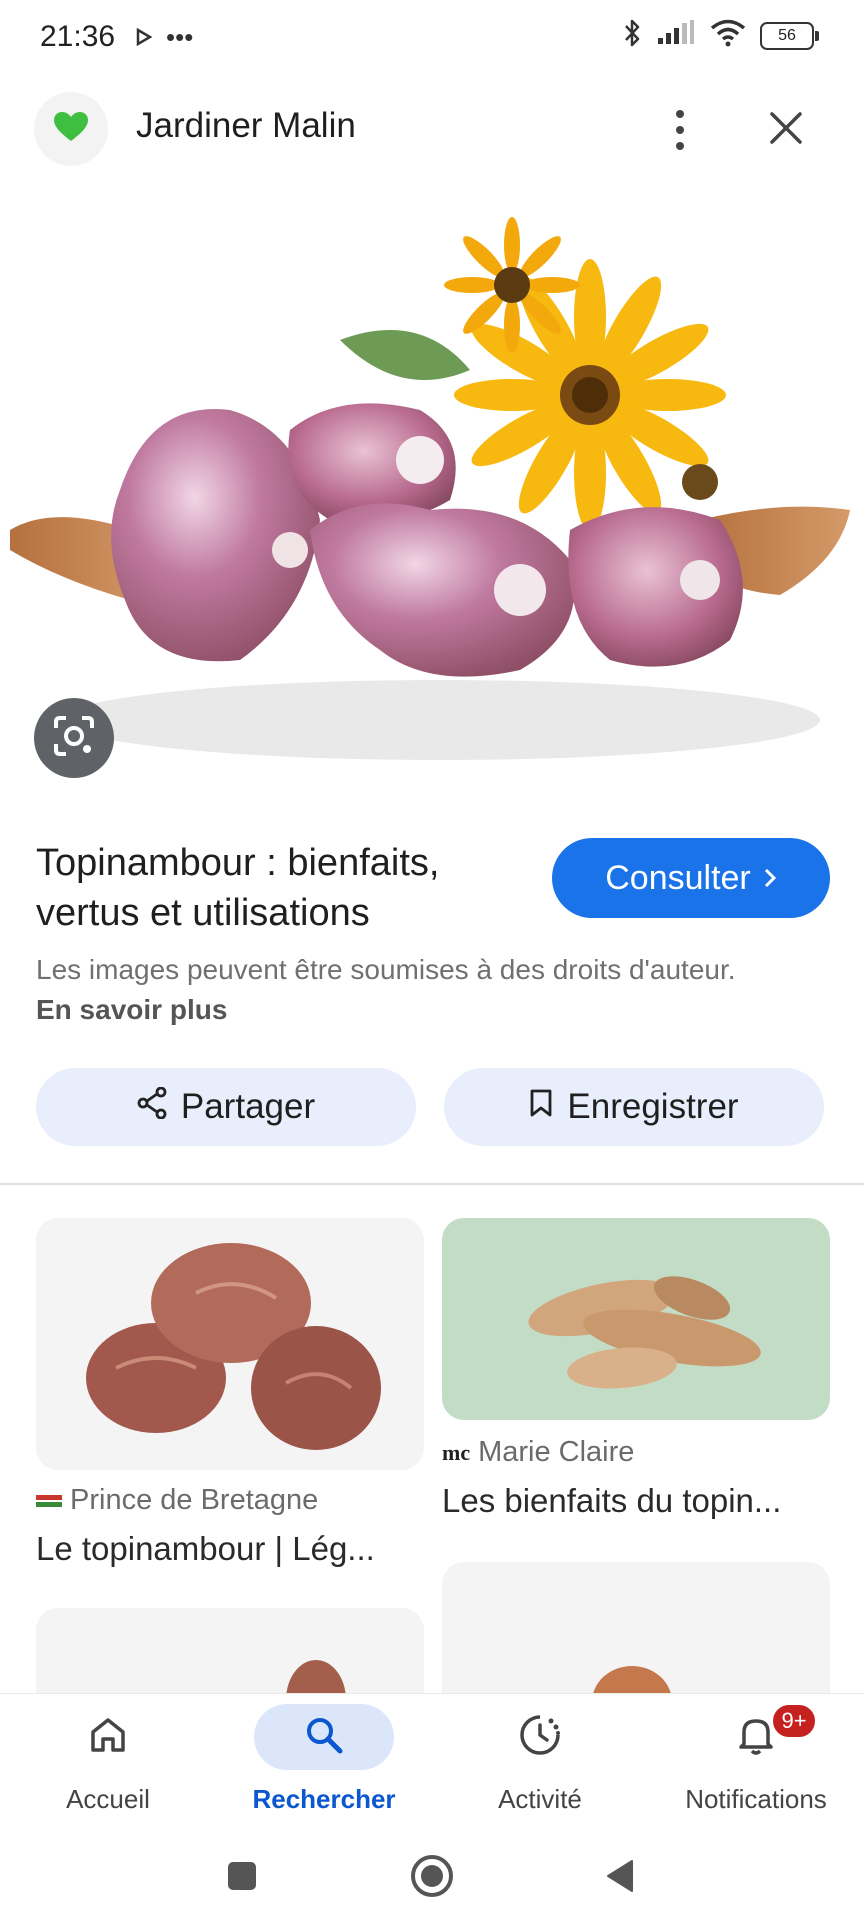 The height and width of the screenshot is (1920, 864). I want to click on bookmark-icon, so click(541, 1107).